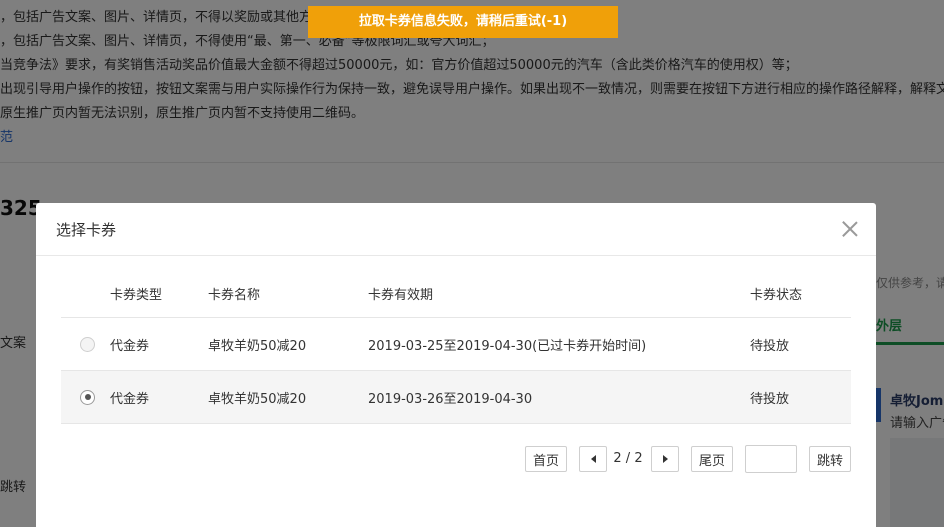 The height and width of the screenshot is (527, 944). What do you see at coordinates (712, 459) in the screenshot?
I see `last-page-button: 尾页` at bounding box center [712, 459].